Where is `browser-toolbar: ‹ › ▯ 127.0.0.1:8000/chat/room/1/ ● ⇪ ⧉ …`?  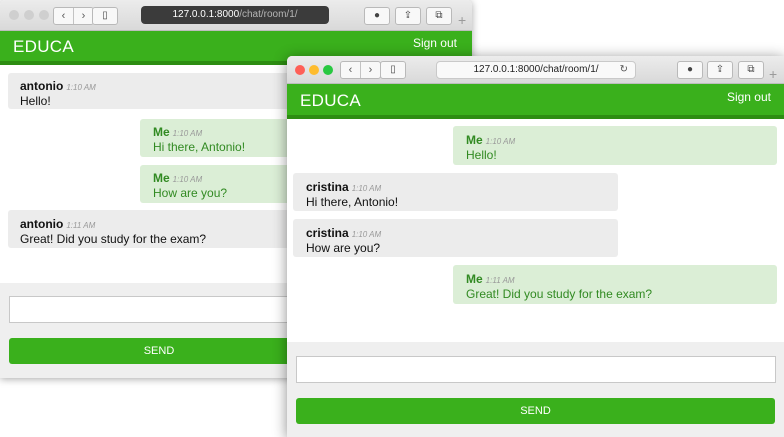
browser-toolbar: ‹ › ▯ 127.0.0.1:8000/chat/room/1/ ● ⇪ ⧉ … is located at coordinates (236, 15).